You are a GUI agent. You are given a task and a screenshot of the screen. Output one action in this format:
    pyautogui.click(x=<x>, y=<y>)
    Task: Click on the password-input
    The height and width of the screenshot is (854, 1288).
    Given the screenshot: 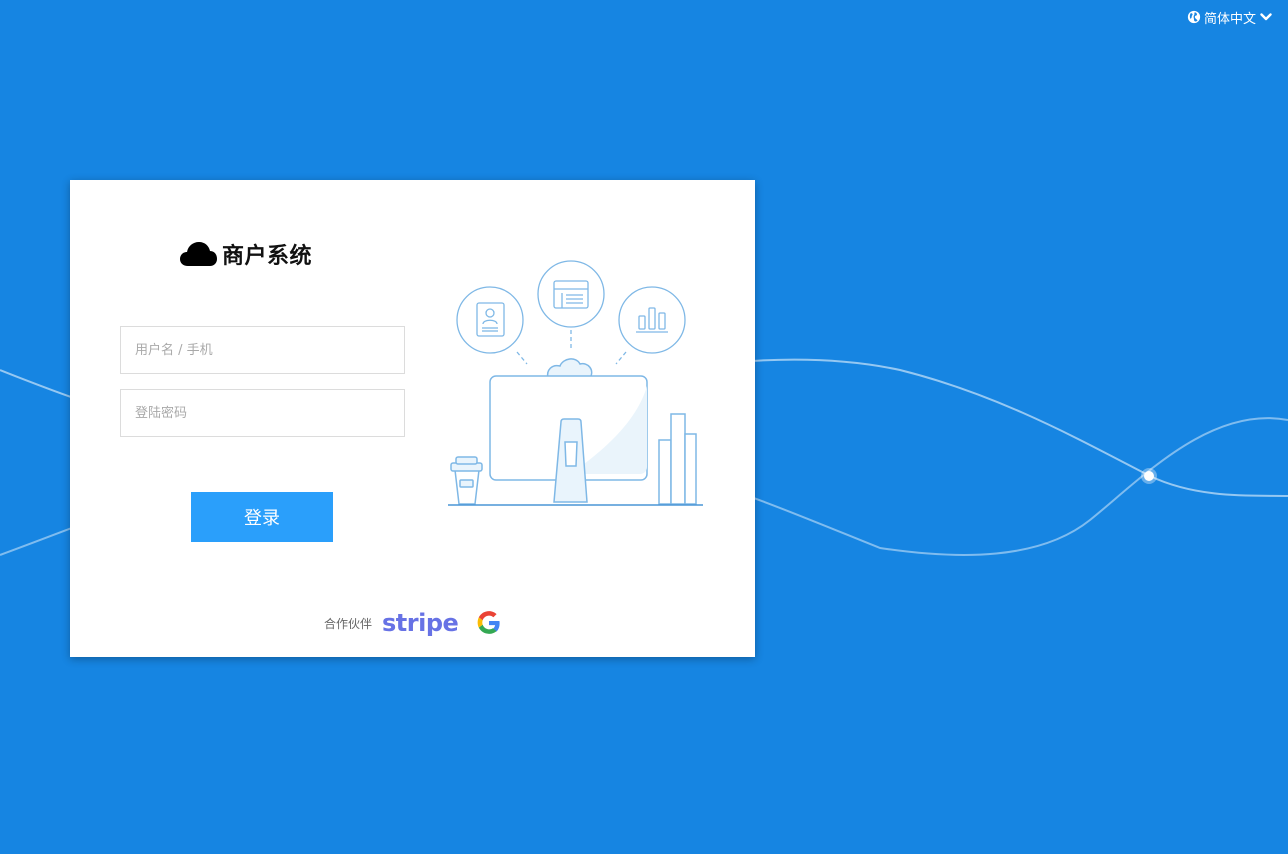 What is the action you would take?
    pyautogui.click(x=262, y=413)
    